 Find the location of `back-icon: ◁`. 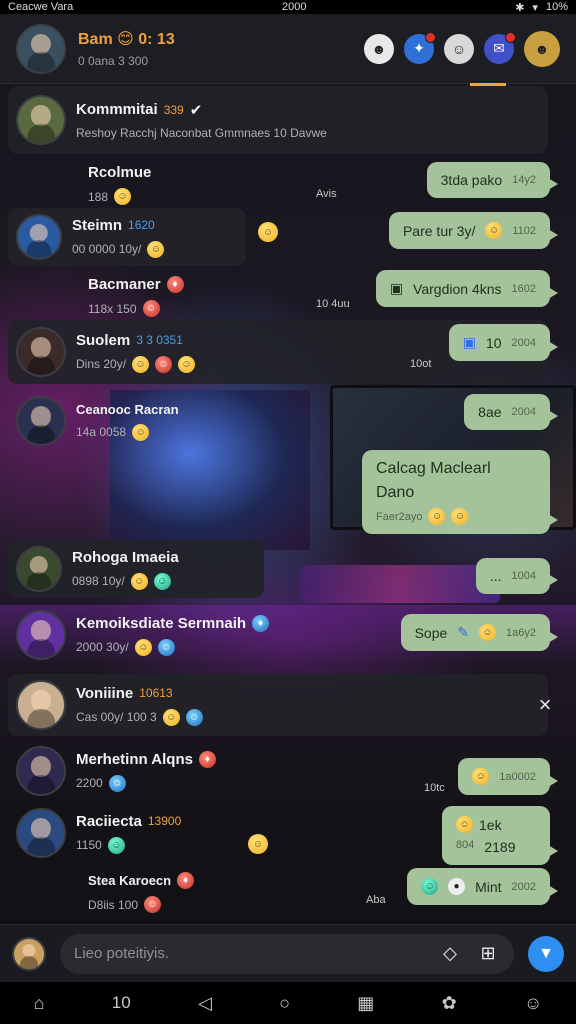

back-icon: ◁ is located at coordinates (205, 1003).